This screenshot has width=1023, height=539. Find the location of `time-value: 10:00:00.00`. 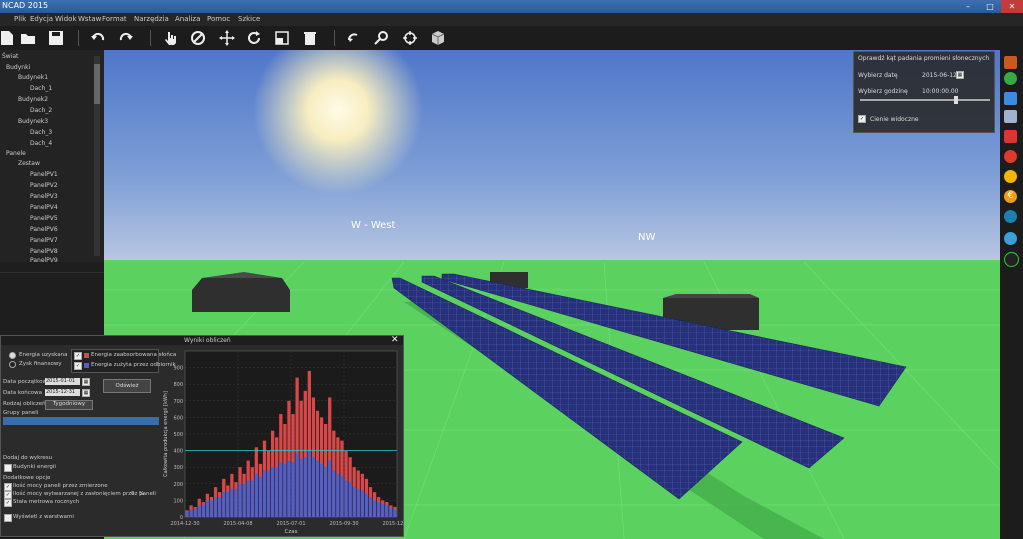

time-value: 10:00:00.00 is located at coordinates (940, 91).